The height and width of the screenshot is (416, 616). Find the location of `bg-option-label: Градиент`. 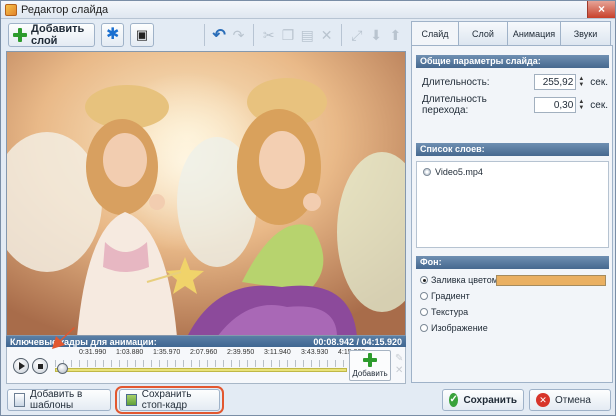

bg-option-label: Градиент is located at coordinates (450, 296).